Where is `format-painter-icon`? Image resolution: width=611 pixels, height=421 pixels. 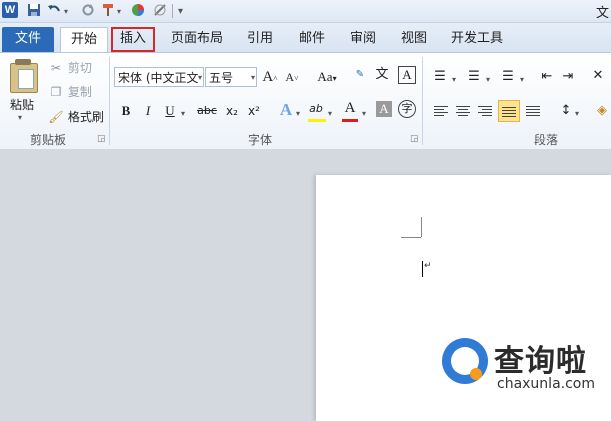
format-painter-icon is located at coordinates (108, 11).